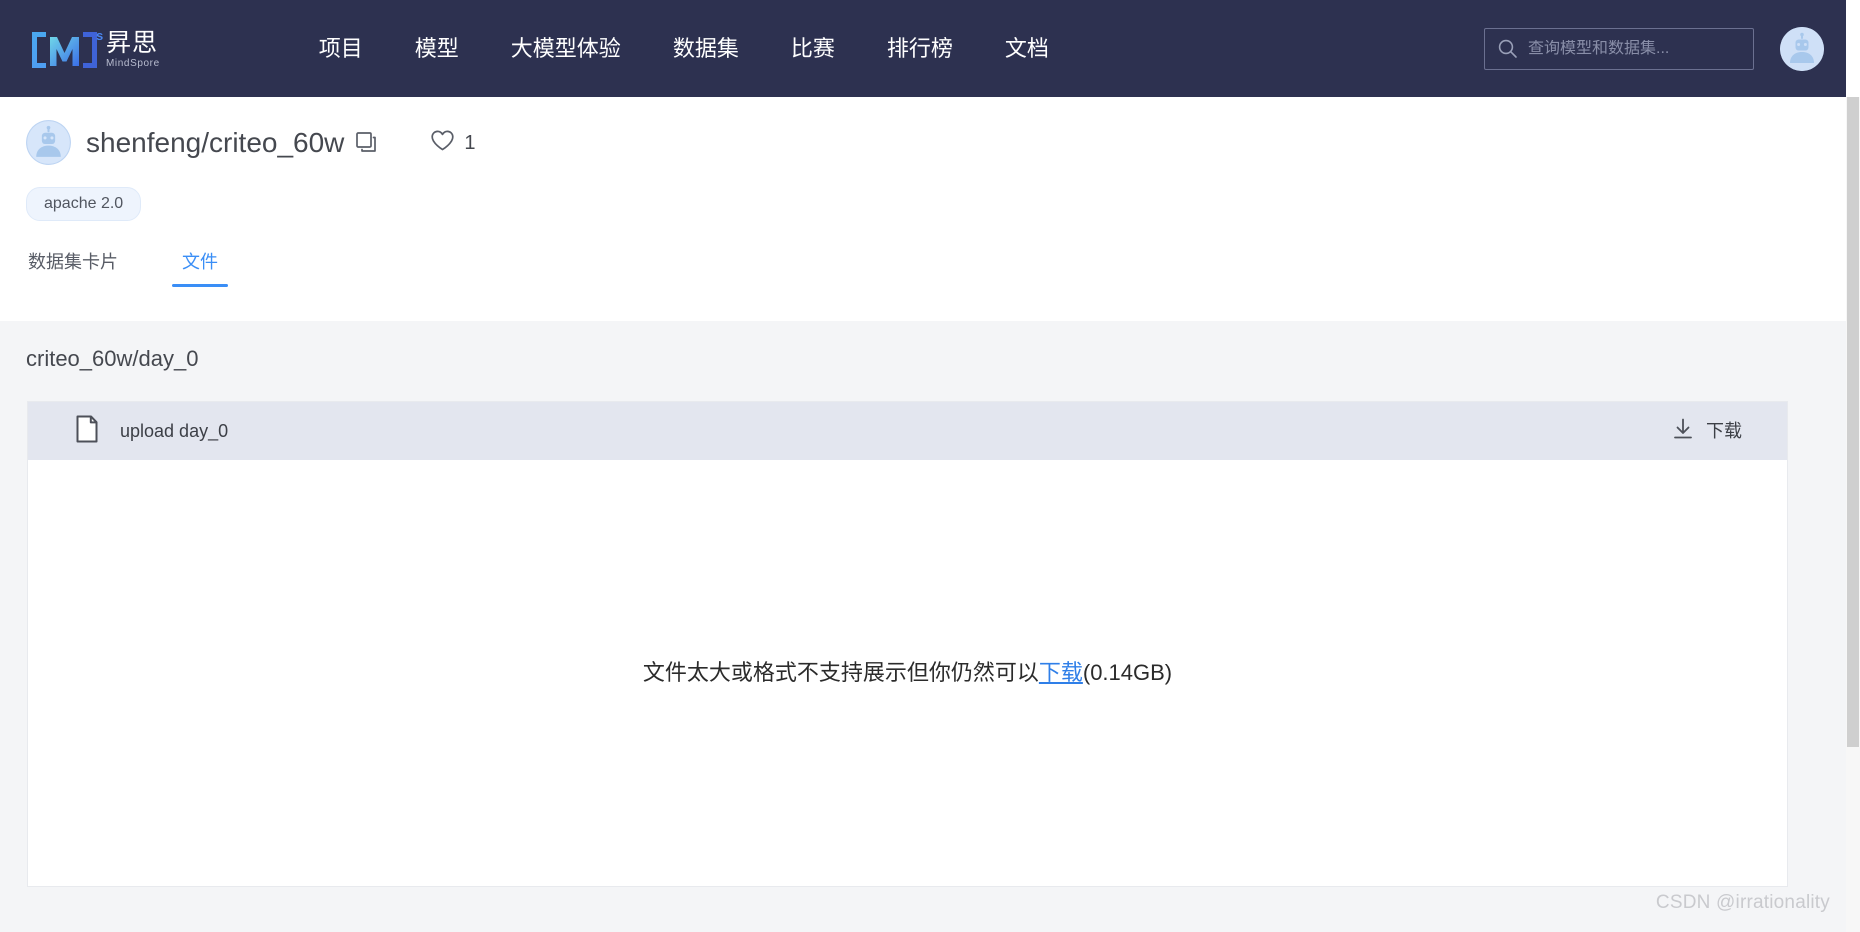 This screenshot has width=1860, height=932. What do you see at coordinates (84, 204) in the screenshot?
I see `license-badge: apache 2.0` at bounding box center [84, 204].